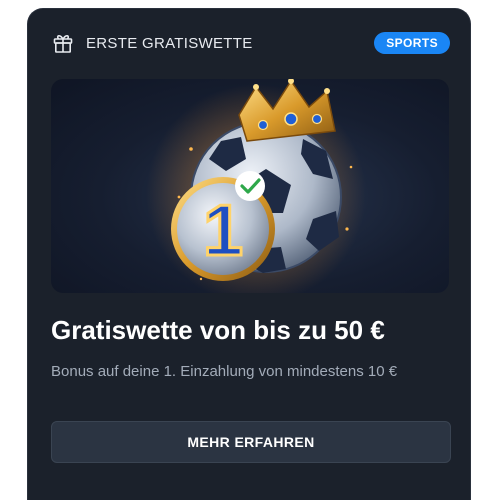  Describe the element at coordinates (218, 330) in the screenshot. I see `offer-headline: Gratiswette von bis zu 50 €` at that location.